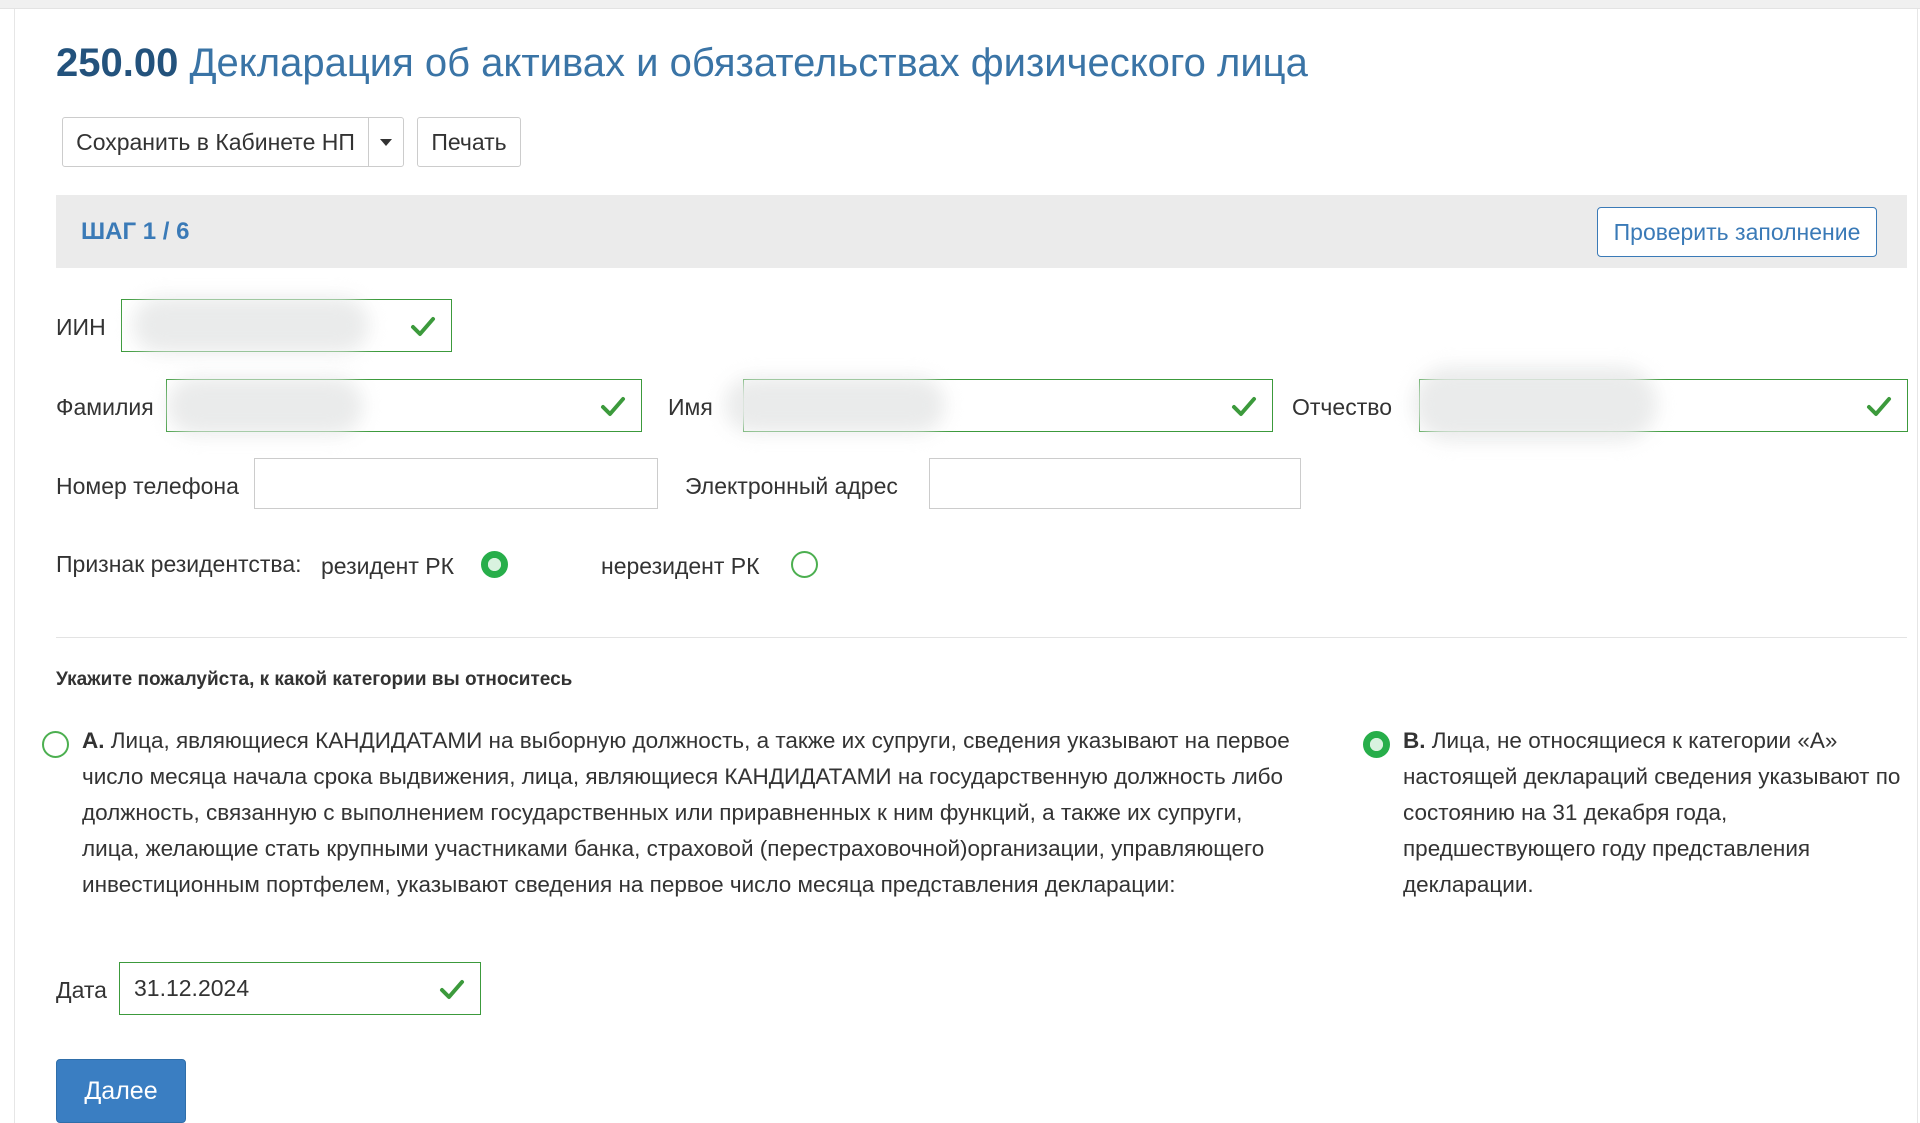  Describe the element at coordinates (105, 407) in the screenshot. I see `lastname-label: Фамилия` at that location.